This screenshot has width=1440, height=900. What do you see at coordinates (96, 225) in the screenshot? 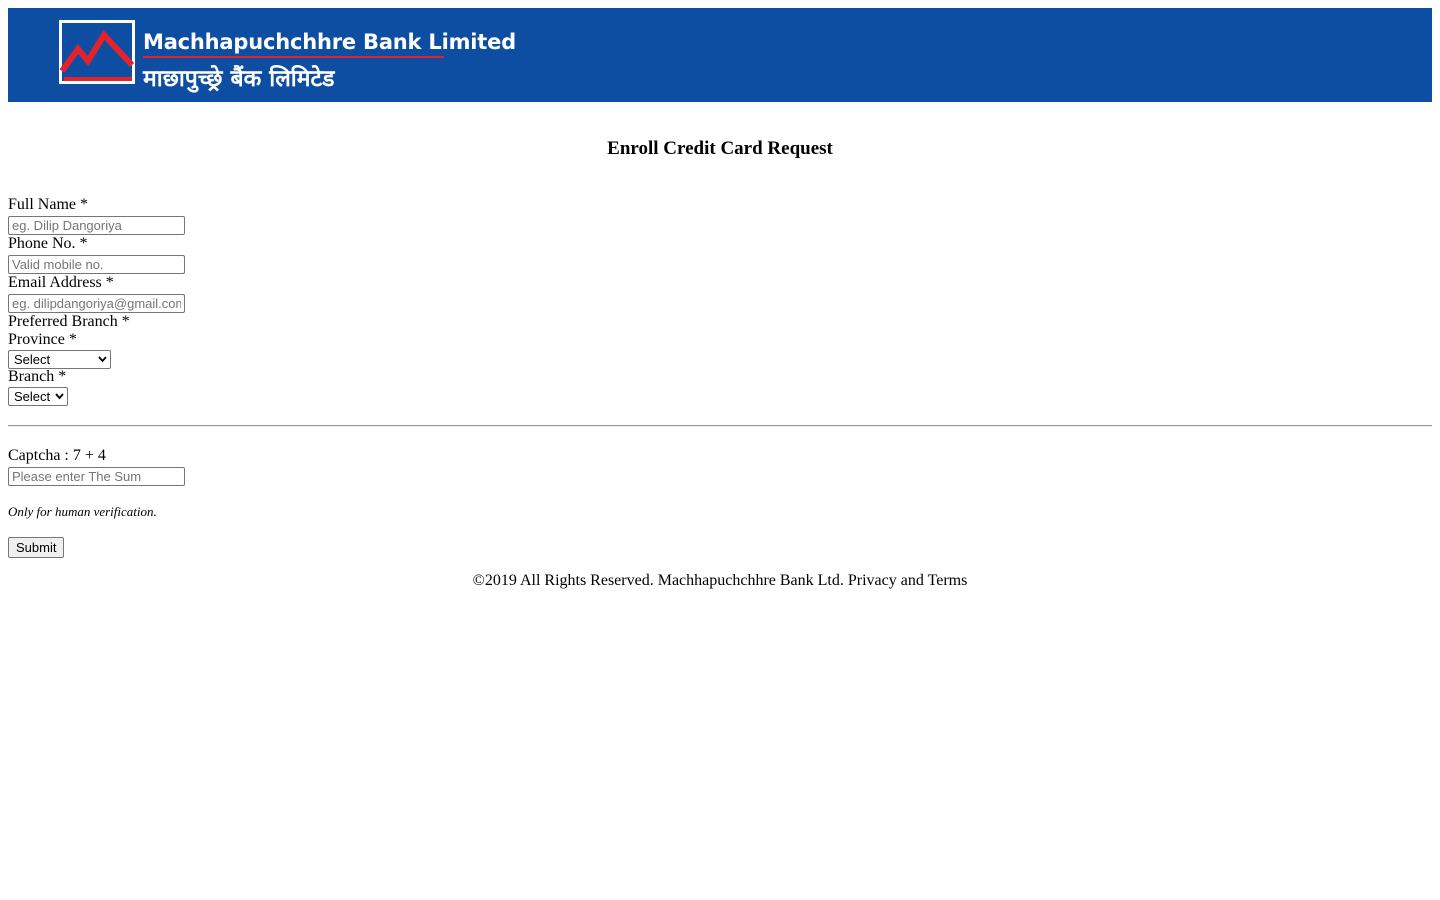
I see `full-name-input` at bounding box center [96, 225].